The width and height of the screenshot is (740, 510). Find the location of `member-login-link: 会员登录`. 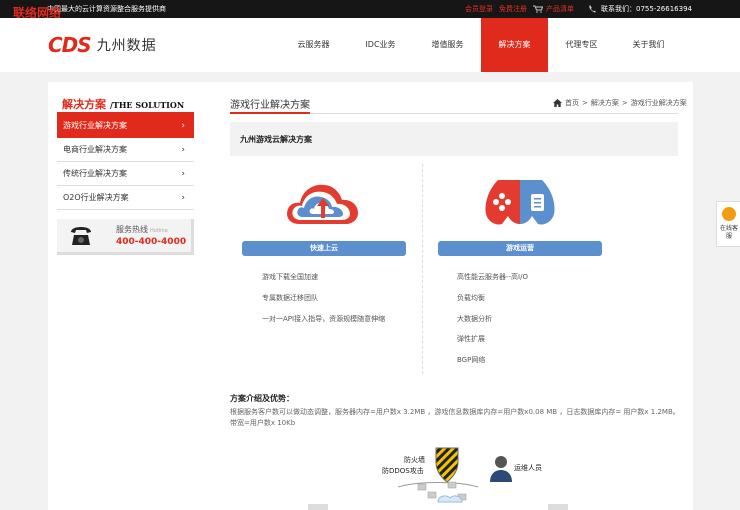

member-login-link: 会员登录 is located at coordinates (479, 9).